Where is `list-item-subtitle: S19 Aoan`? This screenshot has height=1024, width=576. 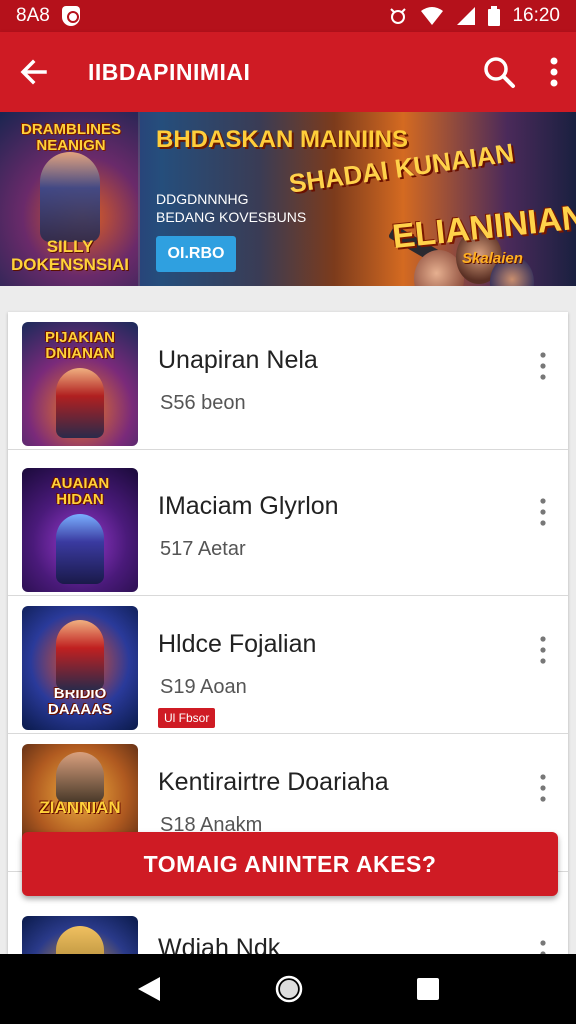 list-item-subtitle: S19 Aoan is located at coordinates (203, 687).